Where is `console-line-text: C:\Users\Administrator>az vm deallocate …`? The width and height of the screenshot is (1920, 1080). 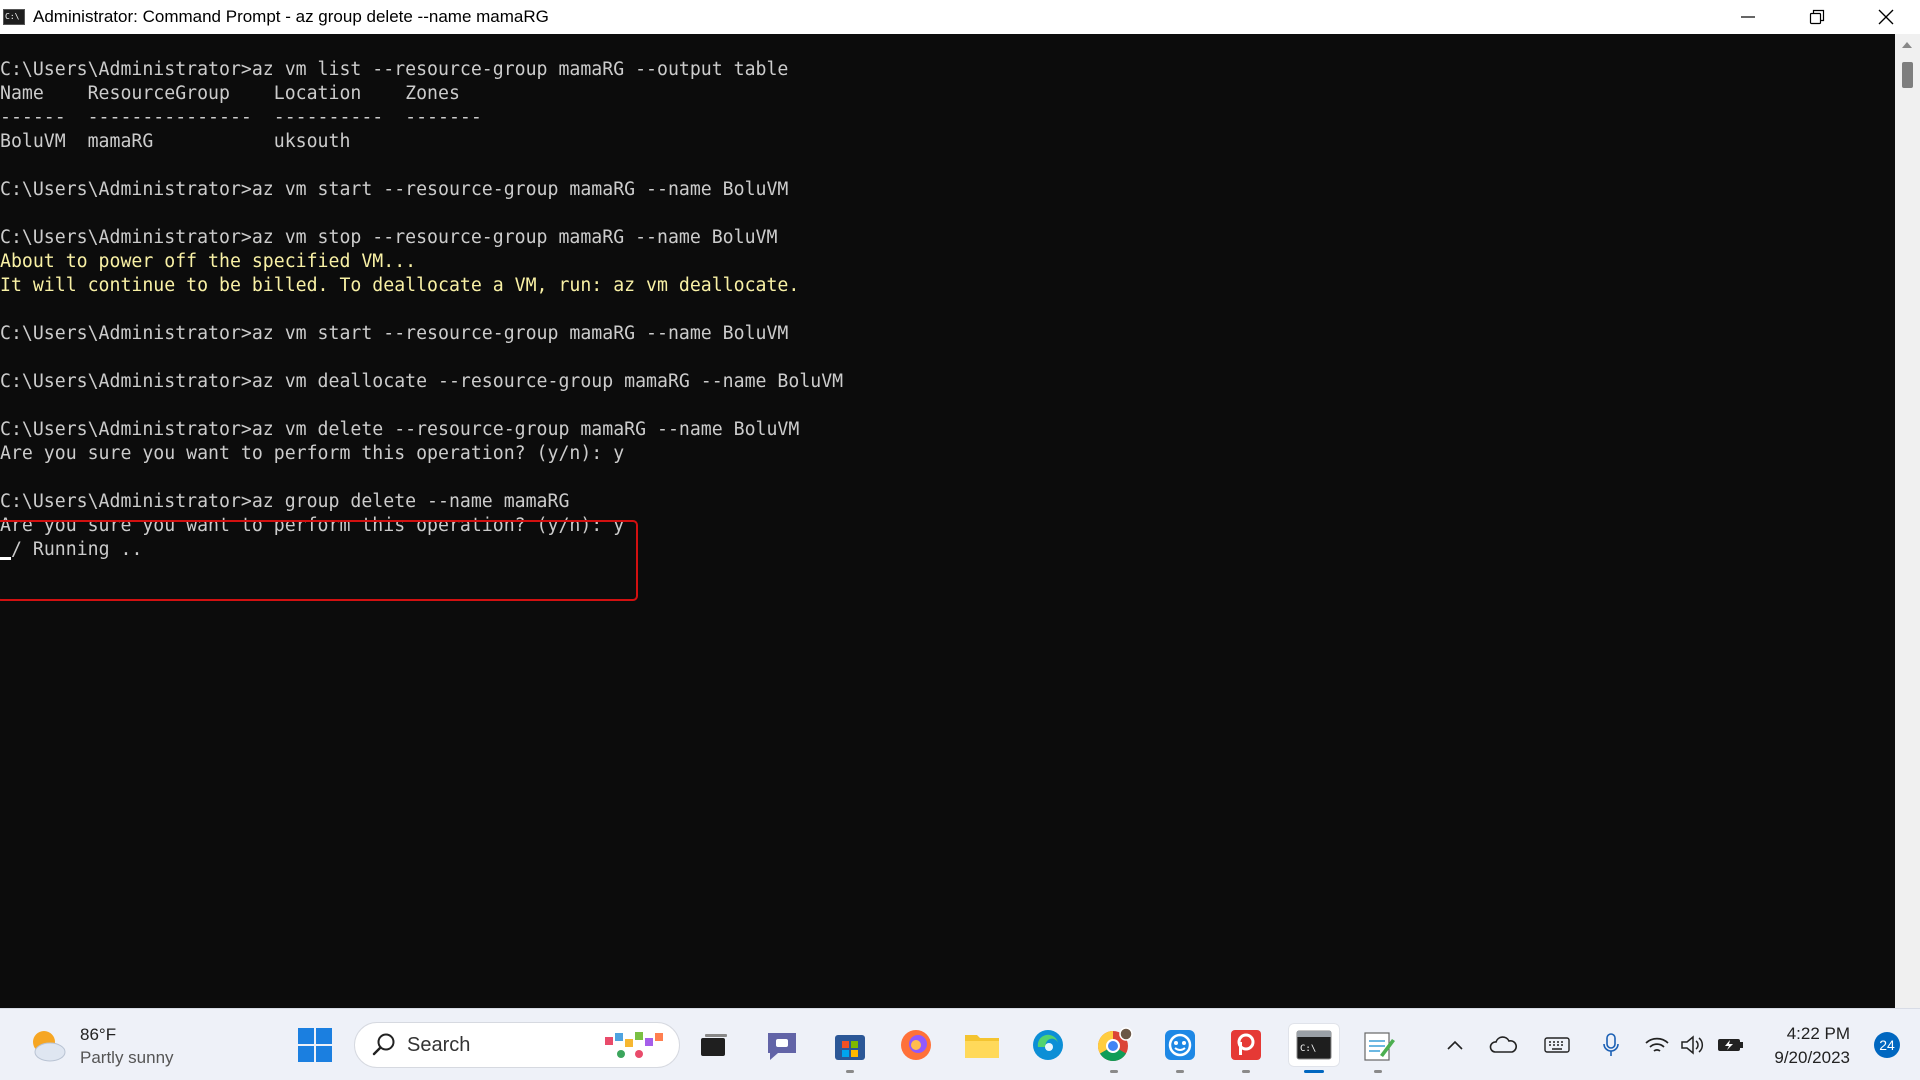 console-line-text: C:\Users\Administrator>az vm deallocate … is located at coordinates (422, 381).